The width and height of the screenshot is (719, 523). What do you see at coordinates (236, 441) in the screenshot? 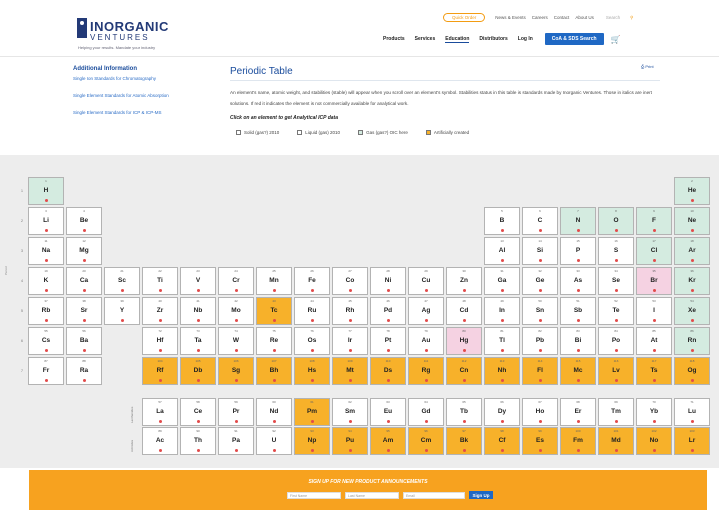
I see `element-cell-pa: 91 Pa` at bounding box center [236, 441].